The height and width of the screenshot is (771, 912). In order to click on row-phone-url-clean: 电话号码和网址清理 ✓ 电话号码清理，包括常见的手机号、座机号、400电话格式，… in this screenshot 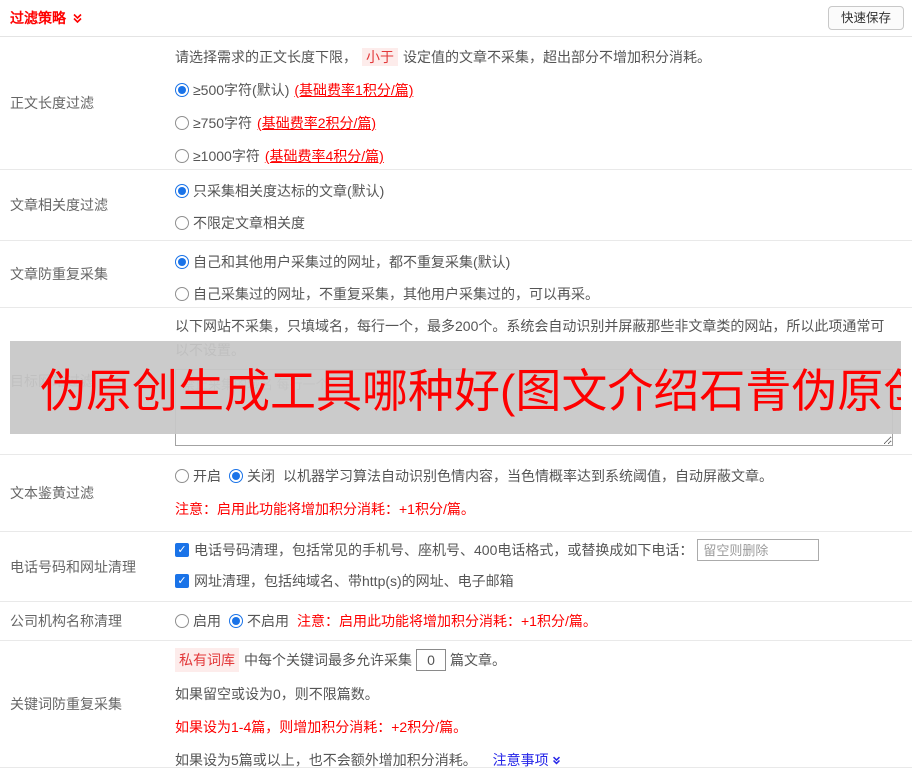, I will do `click(456, 567)`.